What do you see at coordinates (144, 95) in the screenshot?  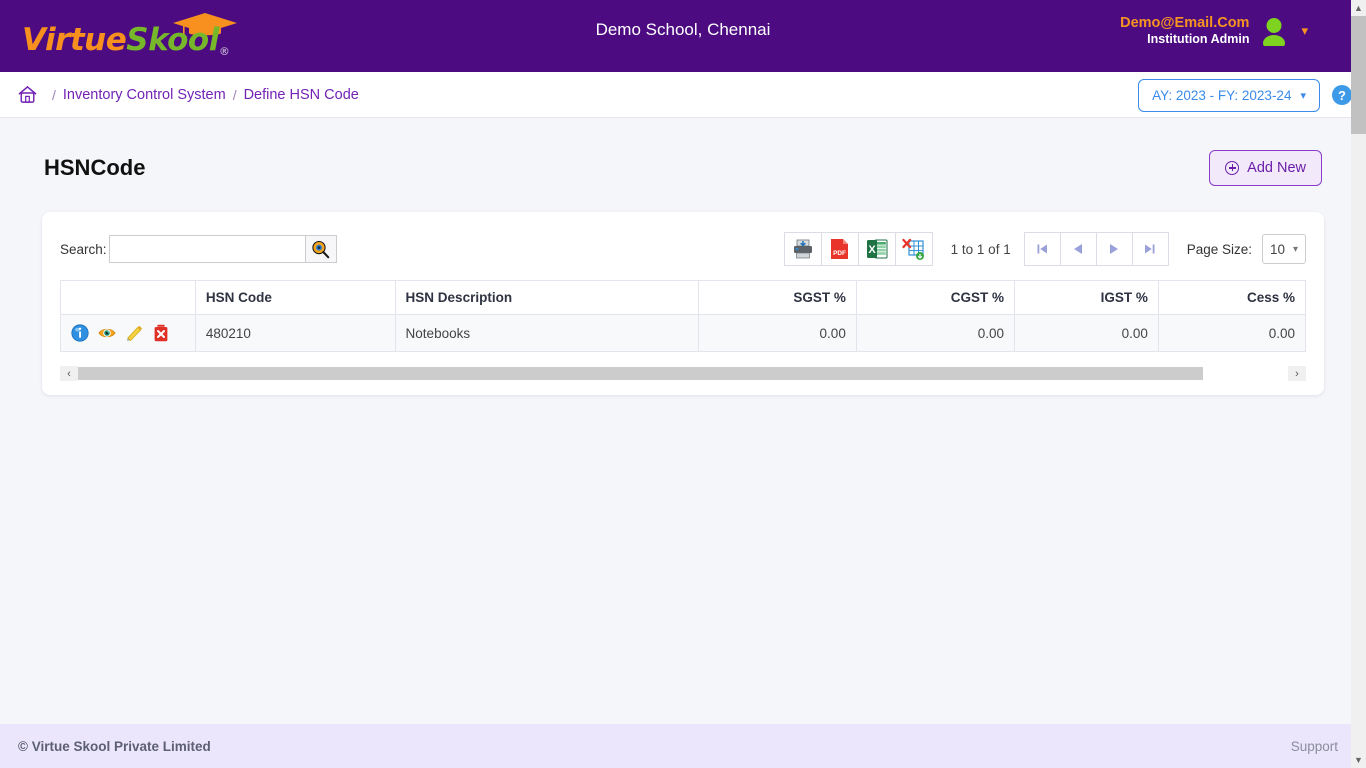 I see `breadcrumb-item-inventory-control-system: Inventory Control System` at bounding box center [144, 95].